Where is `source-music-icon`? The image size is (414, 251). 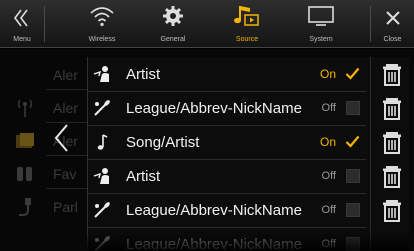 source-music-icon is located at coordinates (246, 16).